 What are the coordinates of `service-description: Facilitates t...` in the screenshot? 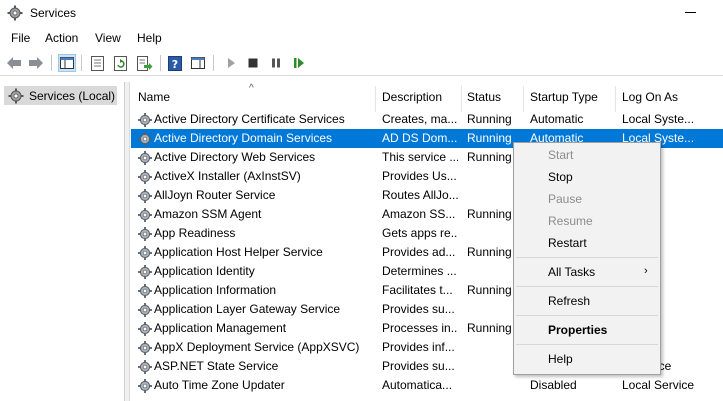 It's located at (417, 290).